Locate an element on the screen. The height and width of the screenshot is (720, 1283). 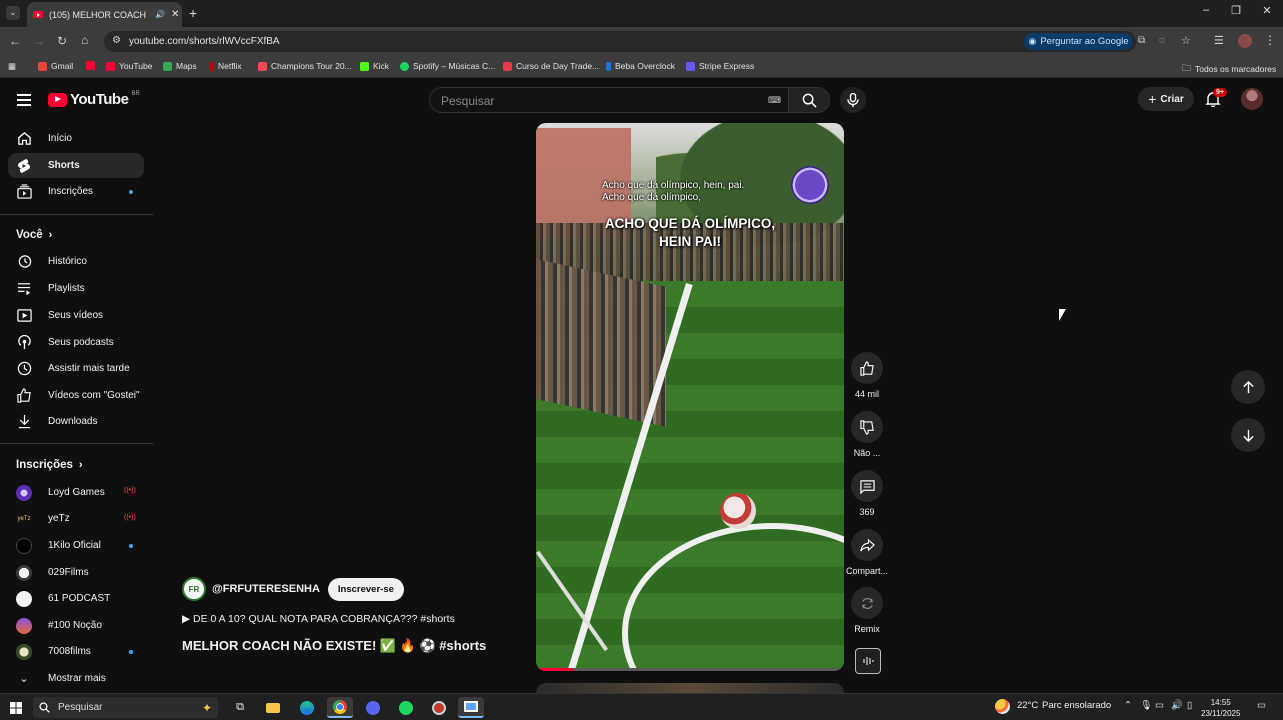
taskbar-discord is located at coordinates (373, 707).